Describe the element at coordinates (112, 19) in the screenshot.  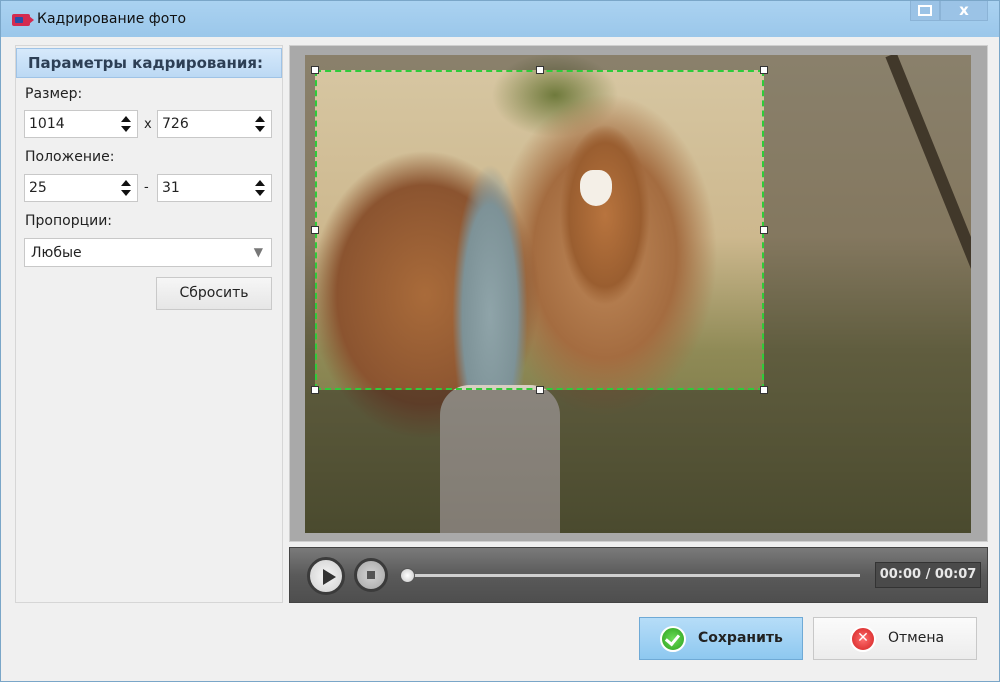
I see `window-title: Кадрирование фото` at that location.